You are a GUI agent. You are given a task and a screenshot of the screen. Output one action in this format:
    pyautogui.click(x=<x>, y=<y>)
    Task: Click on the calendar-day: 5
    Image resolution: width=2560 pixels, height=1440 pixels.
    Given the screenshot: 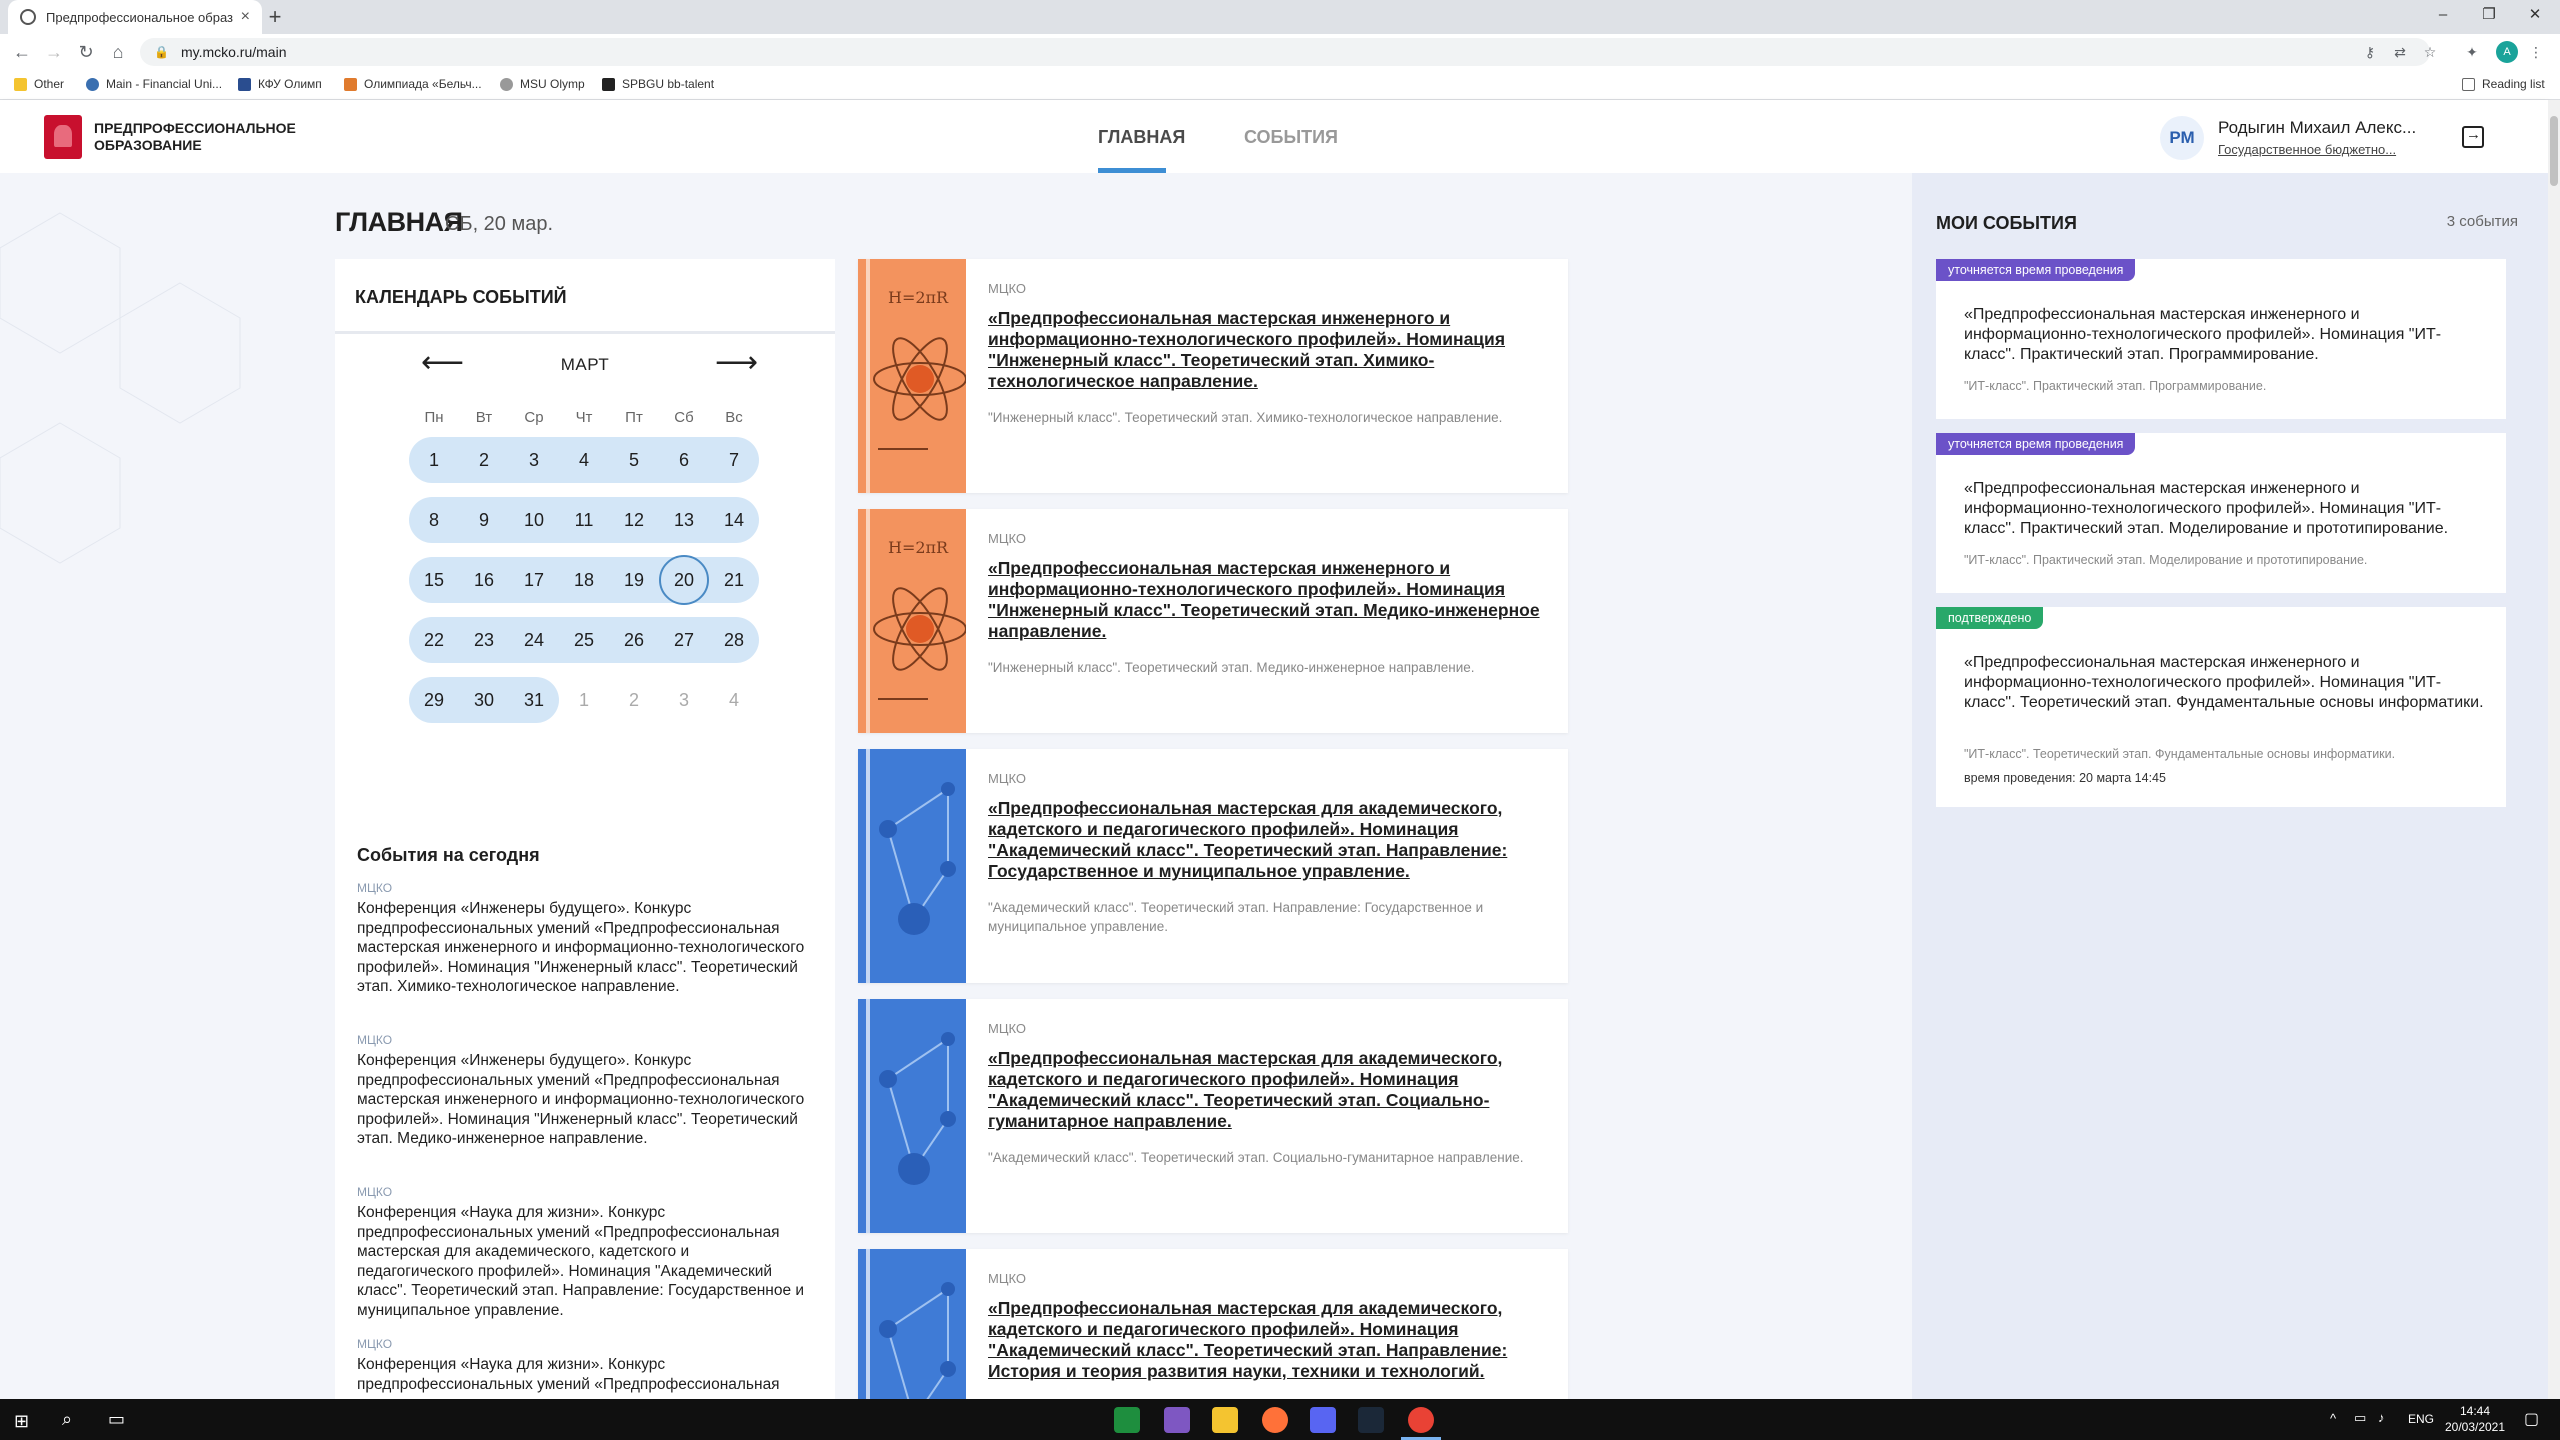 What is the action you would take?
    pyautogui.click(x=634, y=460)
    